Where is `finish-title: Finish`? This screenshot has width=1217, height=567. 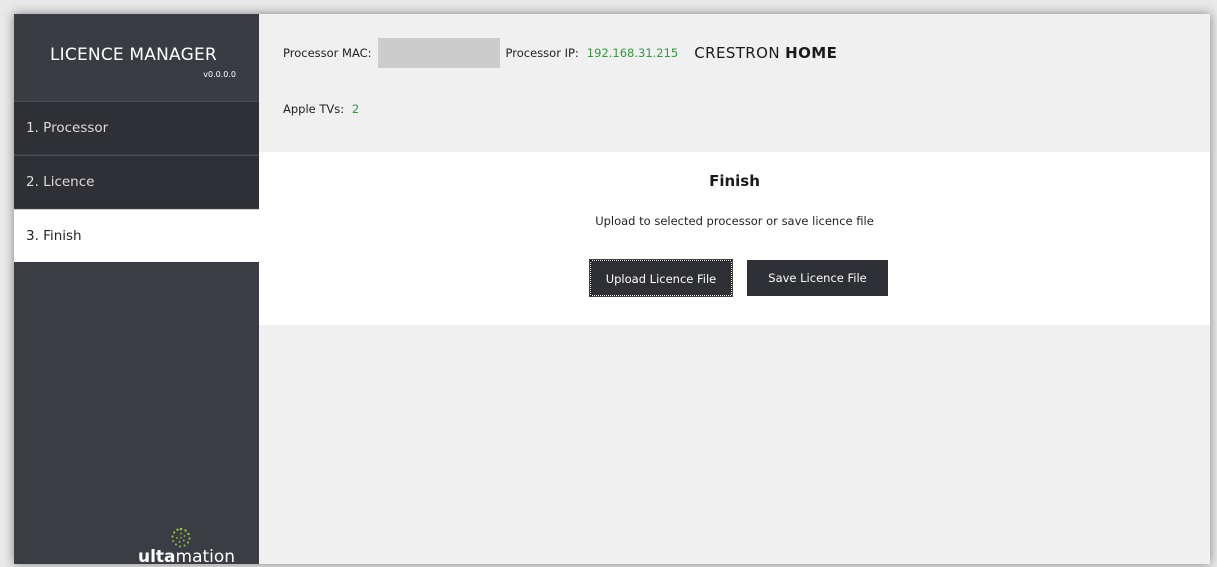
finish-title: Finish is located at coordinates (734, 181).